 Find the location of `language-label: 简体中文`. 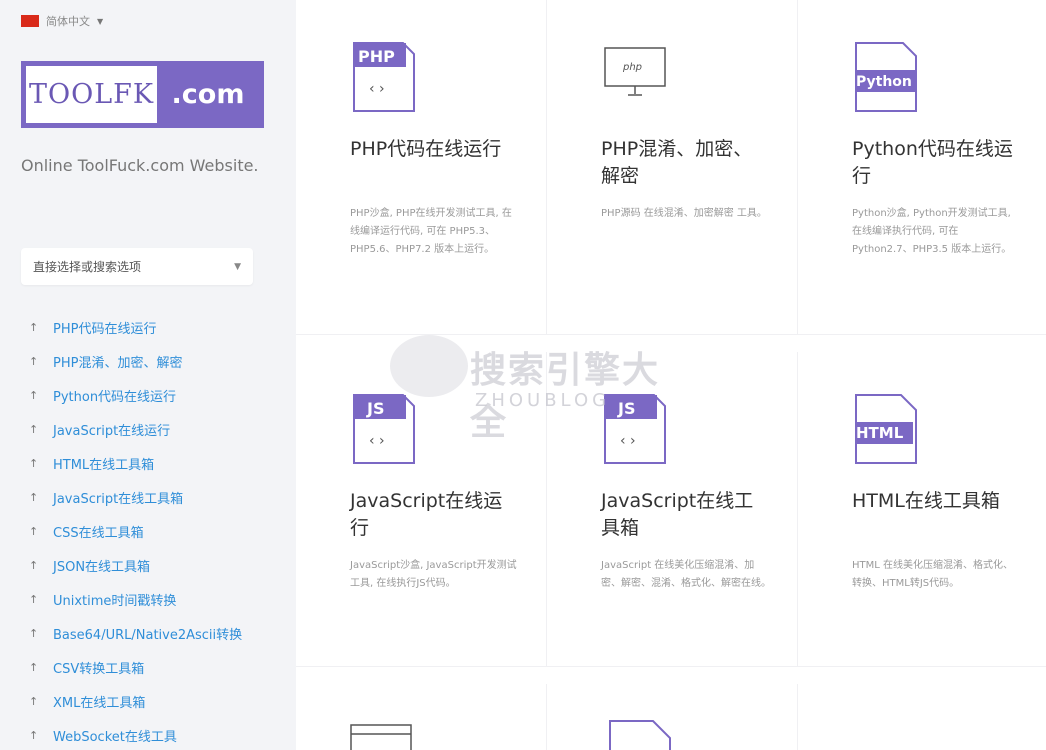

language-label: 简体中文 is located at coordinates (68, 21).